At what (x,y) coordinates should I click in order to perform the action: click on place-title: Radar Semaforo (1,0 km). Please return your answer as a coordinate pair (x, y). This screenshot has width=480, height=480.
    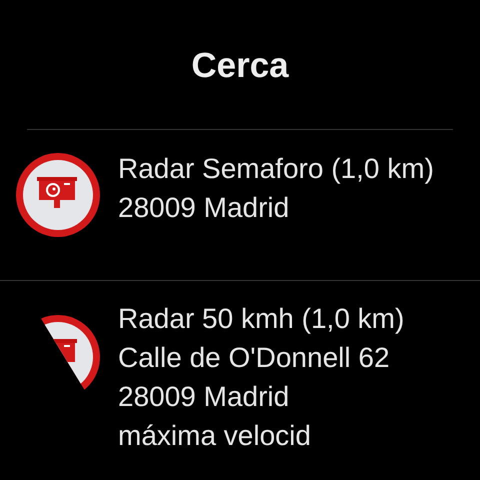
    Looking at the image, I should click on (276, 169).